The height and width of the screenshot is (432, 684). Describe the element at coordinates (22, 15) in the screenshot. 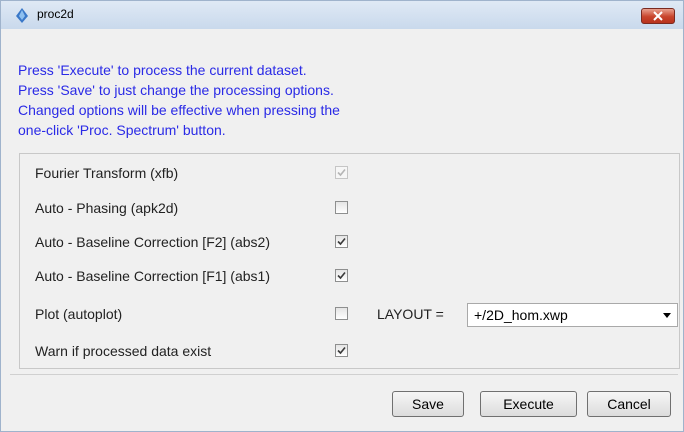

I see `app-icon` at that location.